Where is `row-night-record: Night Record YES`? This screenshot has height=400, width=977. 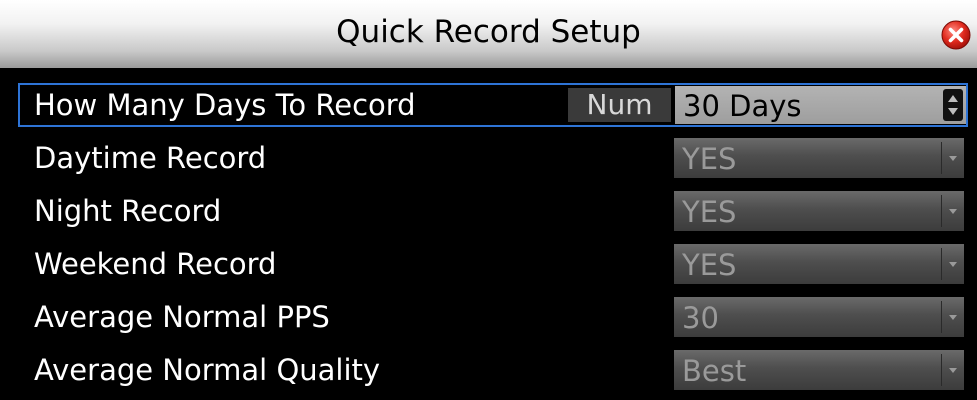 row-night-record: Night Record YES is located at coordinates (493, 211).